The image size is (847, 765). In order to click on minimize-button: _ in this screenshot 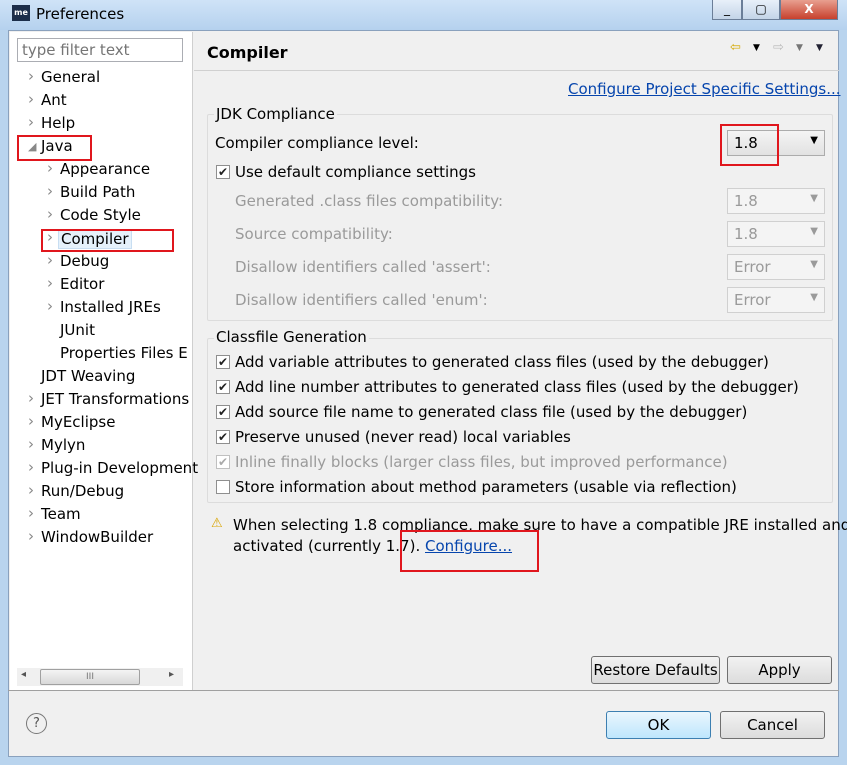, I will do `click(727, 10)`.